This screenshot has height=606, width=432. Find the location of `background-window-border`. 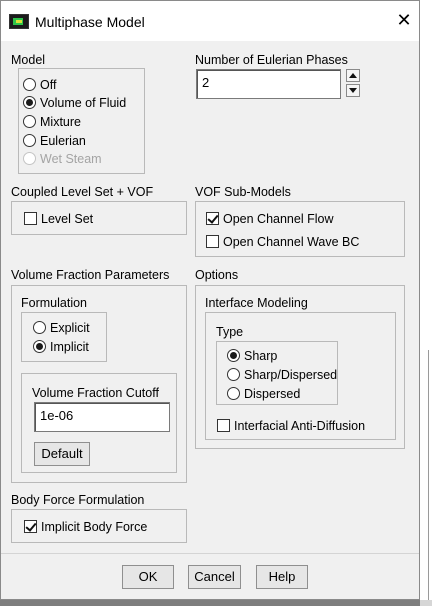

background-window-border is located at coordinates (428, 478).